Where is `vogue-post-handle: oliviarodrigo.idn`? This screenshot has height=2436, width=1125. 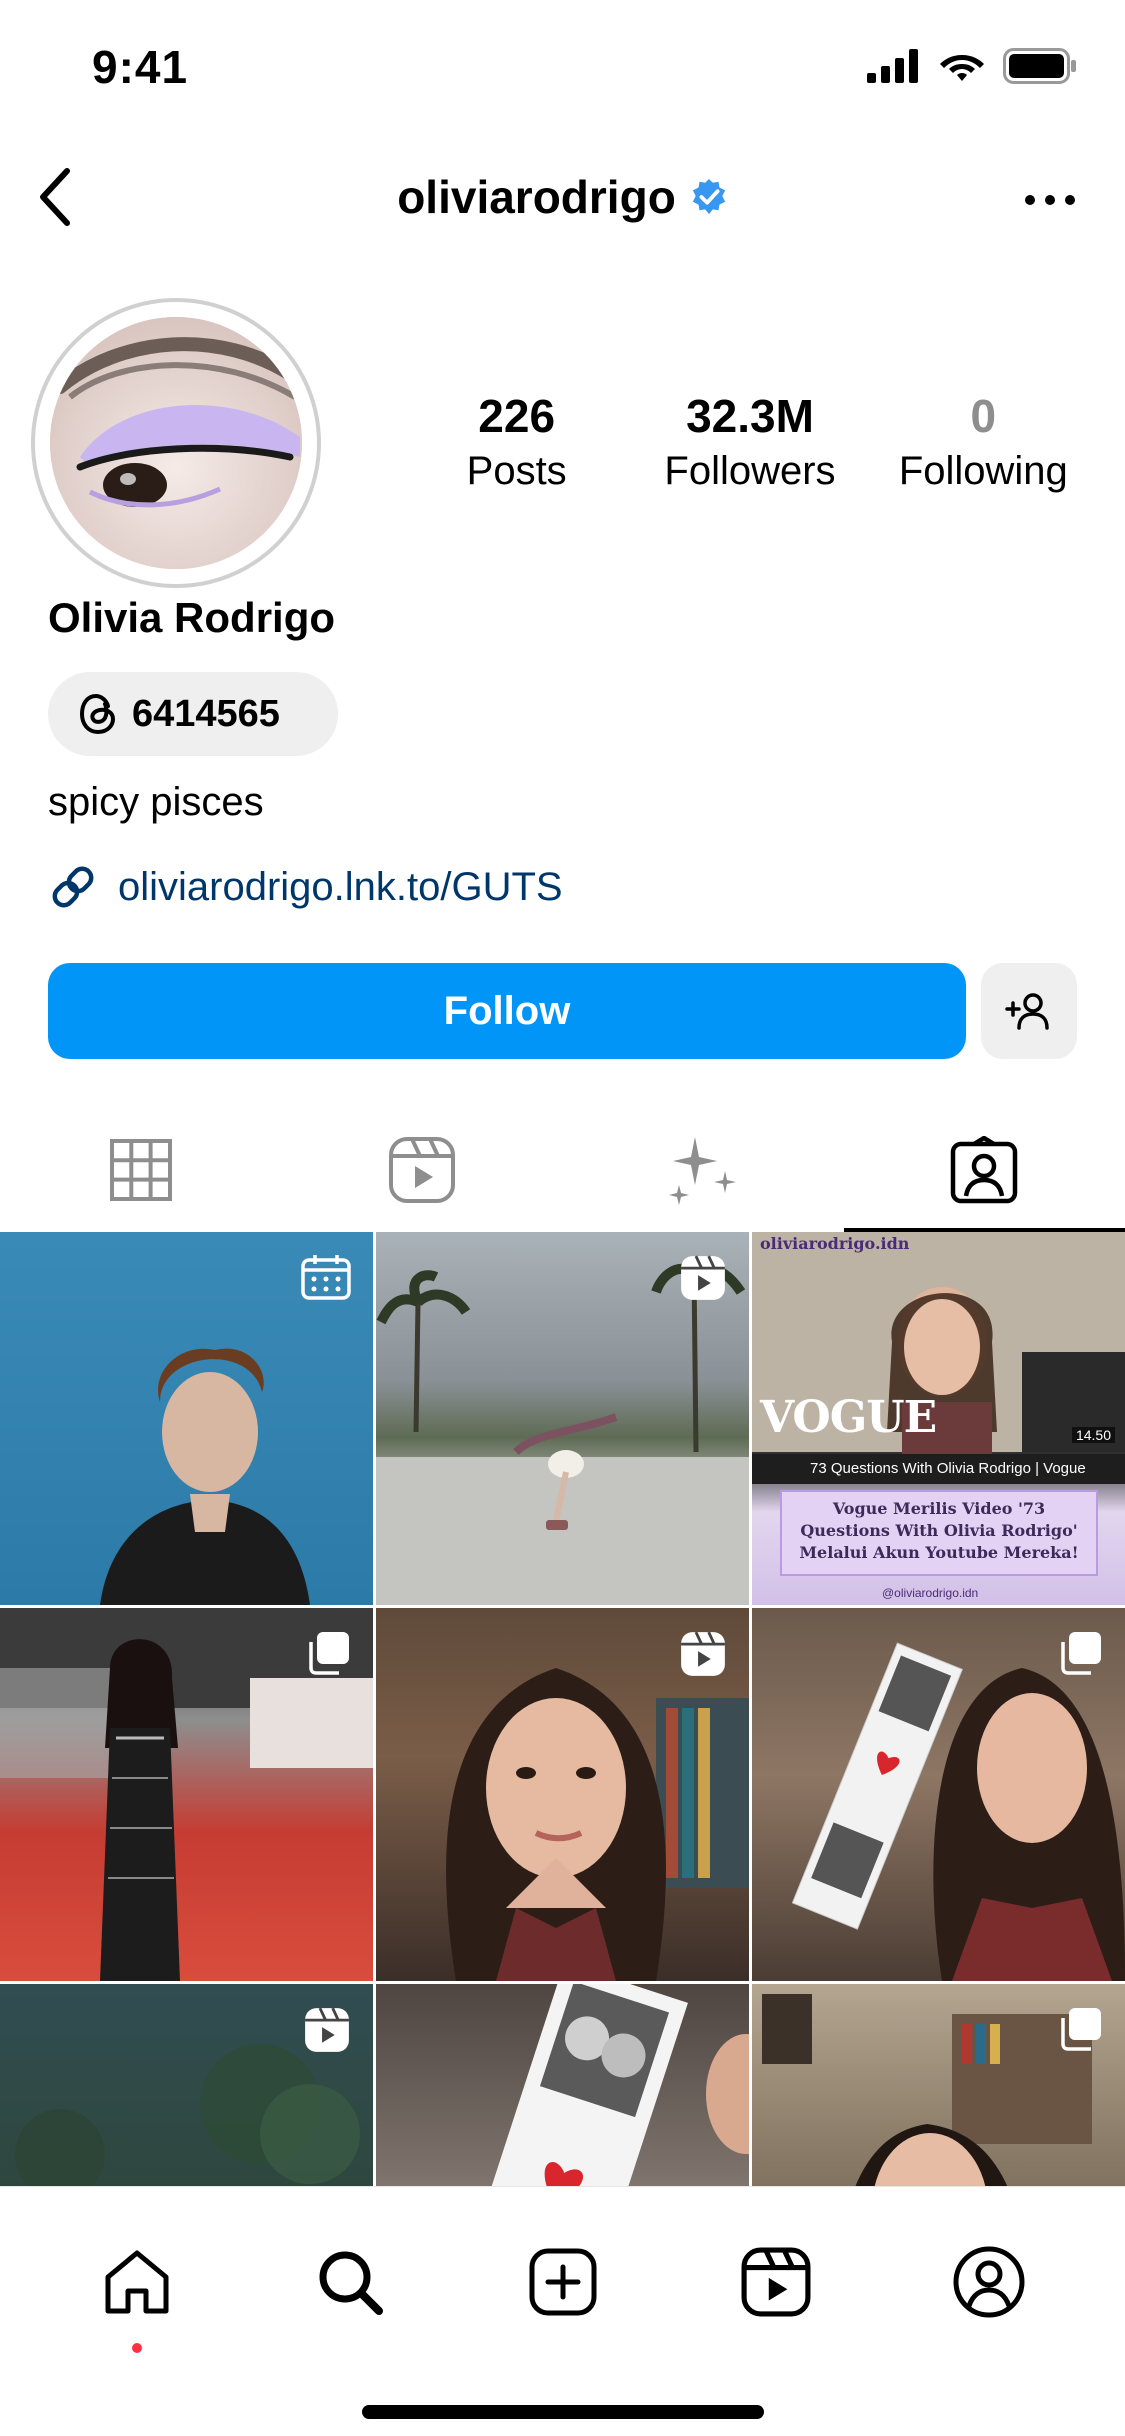
vogue-post-handle: oliviarodrigo.idn is located at coordinates (835, 1243).